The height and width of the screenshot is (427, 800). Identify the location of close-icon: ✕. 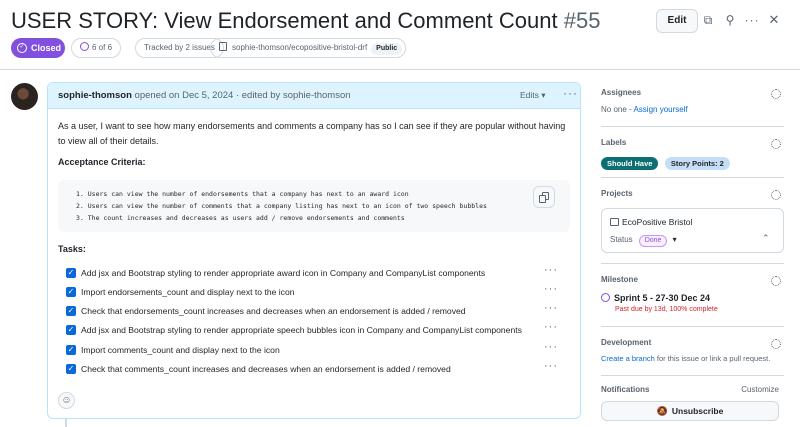
(774, 20).